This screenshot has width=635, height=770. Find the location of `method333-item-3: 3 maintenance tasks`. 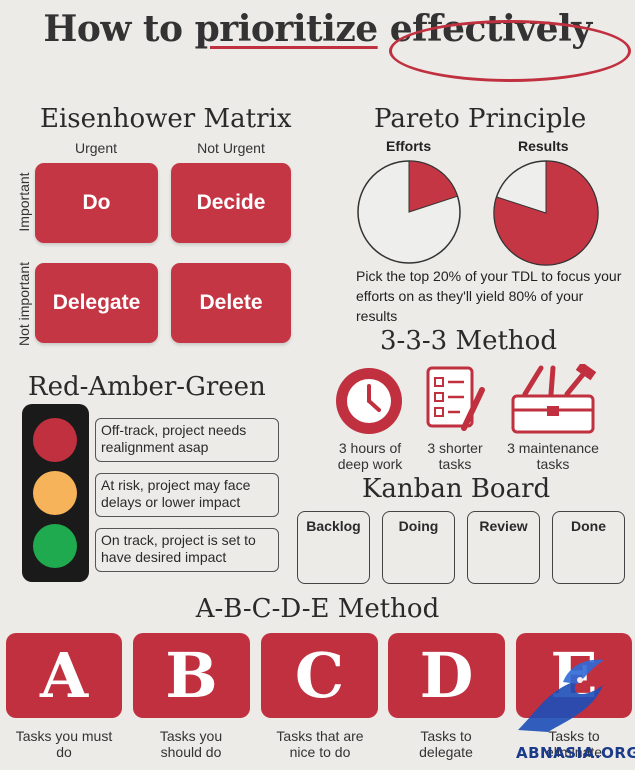

method333-item-3: 3 maintenance tasks is located at coordinates (553, 456).